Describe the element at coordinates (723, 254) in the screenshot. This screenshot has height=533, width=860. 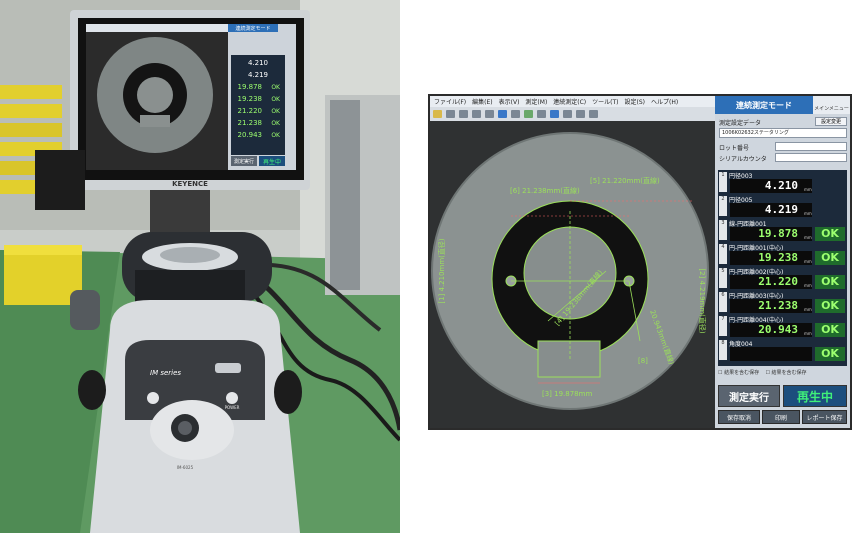
I see `result-number: 4` at that location.